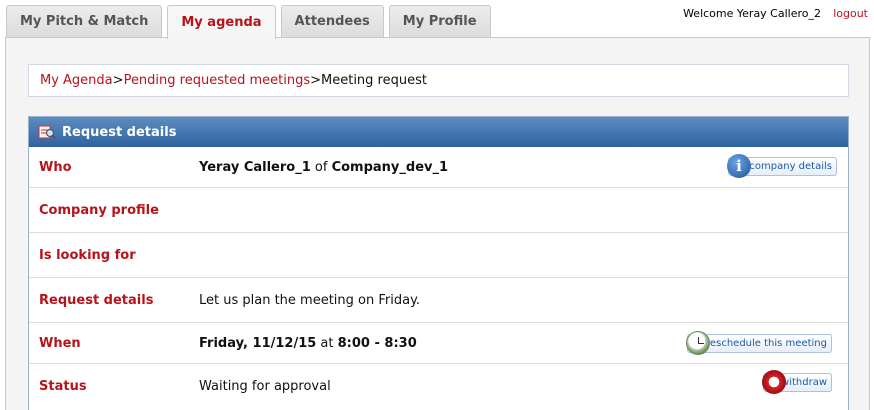  What do you see at coordinates (310, 300) in the screenshot?
I see `request-details-value: Let us plan the meeting on Friday.` at bounding box center [310, 300].